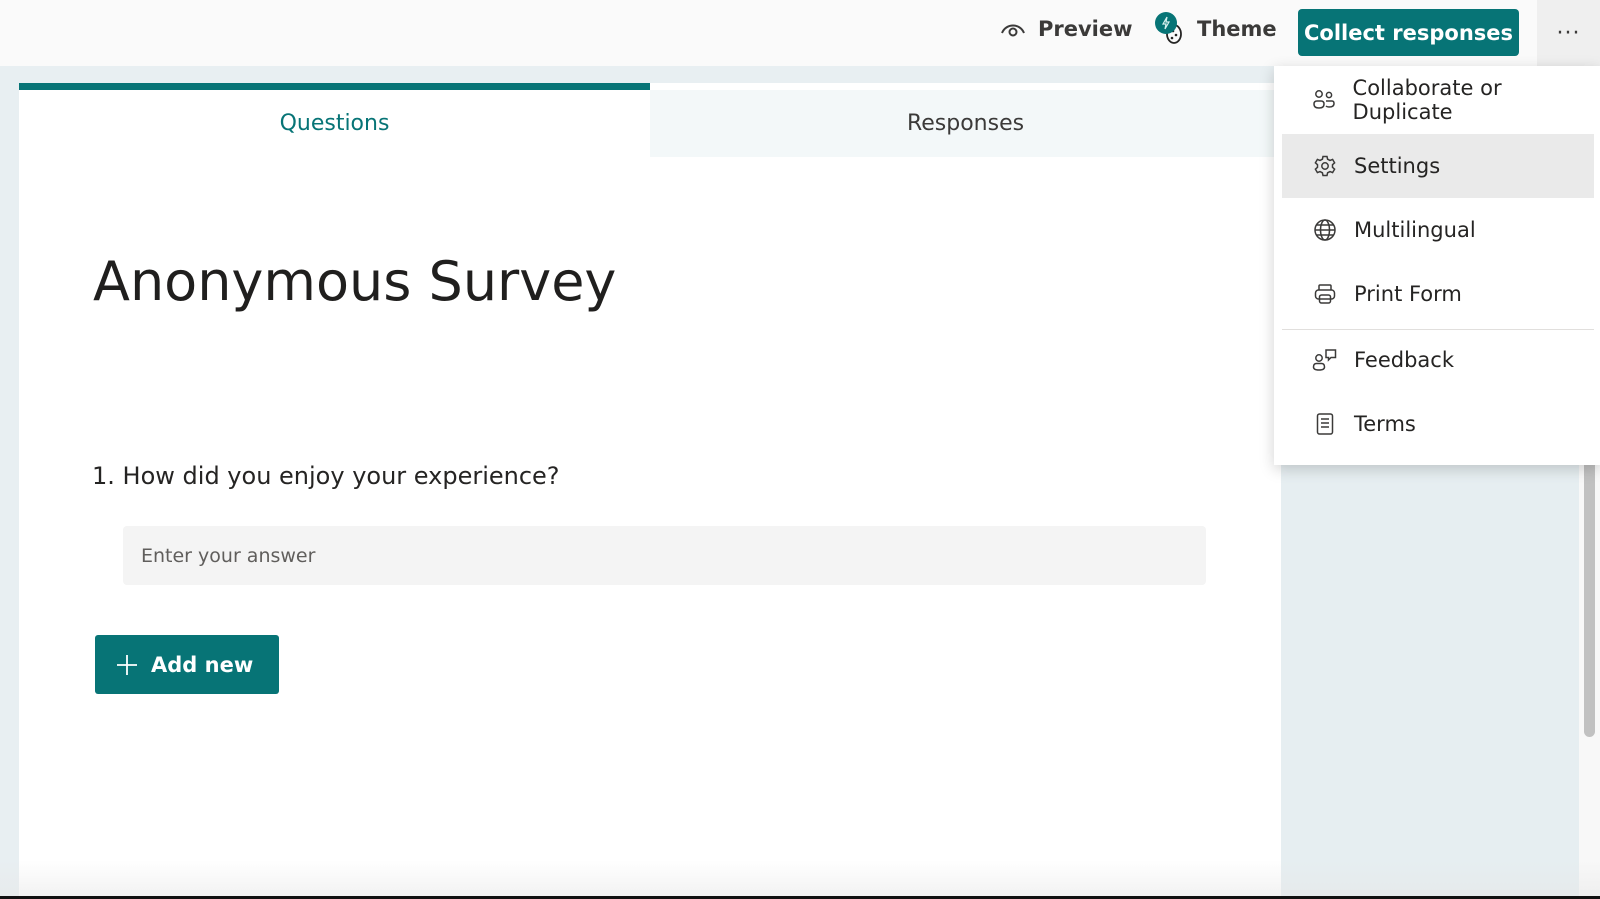  I want to click on menu-item-label: Feedback, so click(1404, 360).